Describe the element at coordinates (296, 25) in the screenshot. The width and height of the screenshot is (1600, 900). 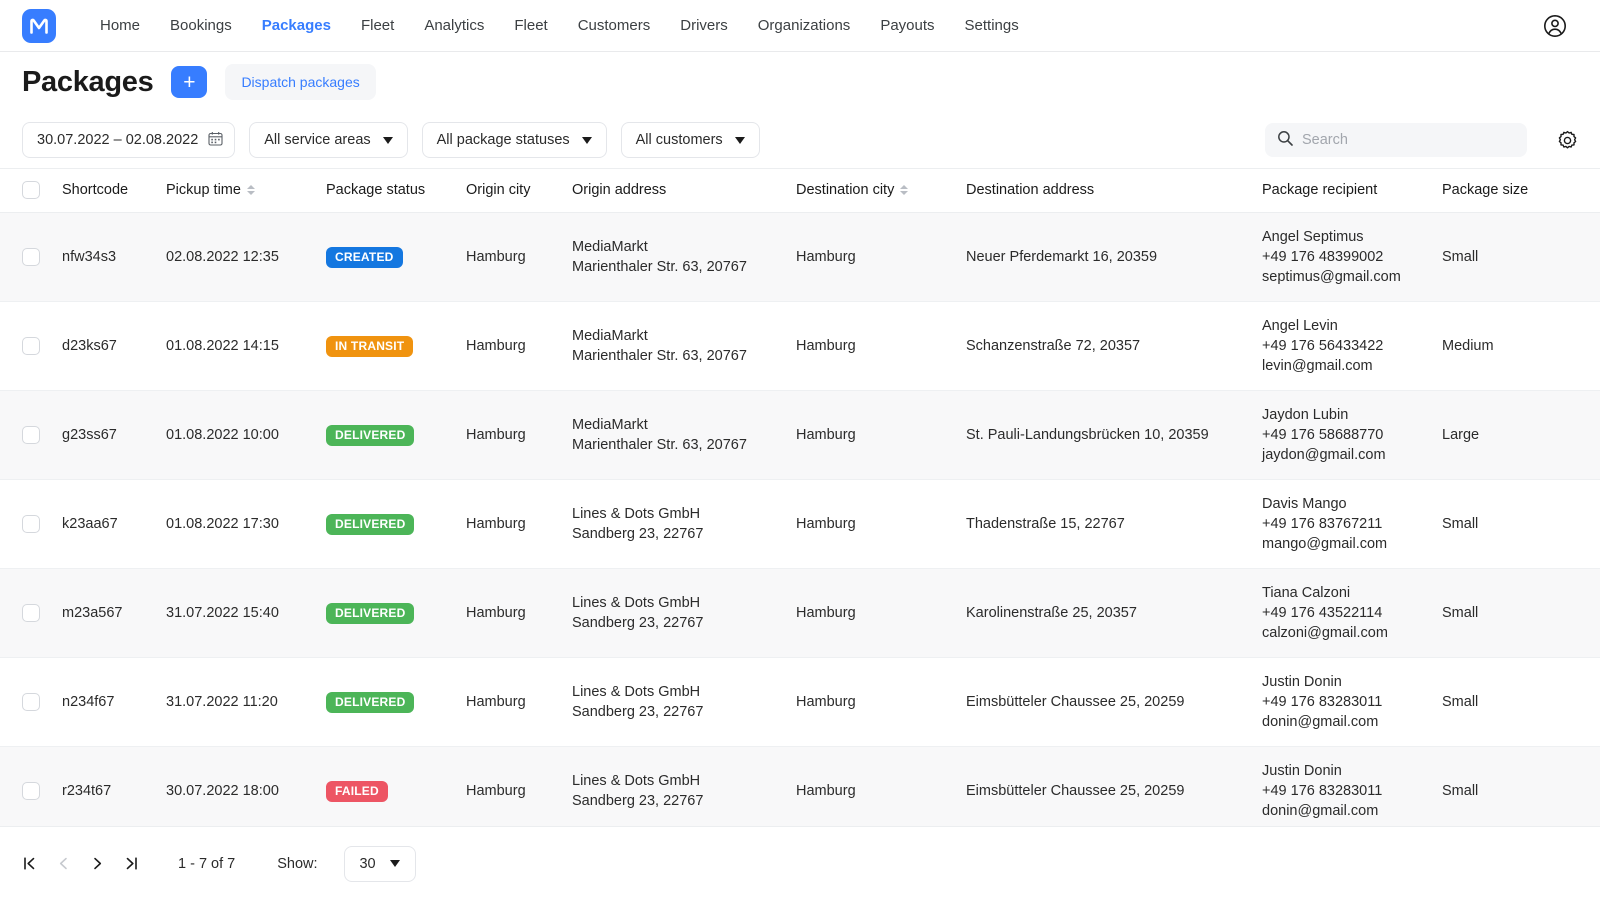
I see `nav-item-packages: Packages` at that location.